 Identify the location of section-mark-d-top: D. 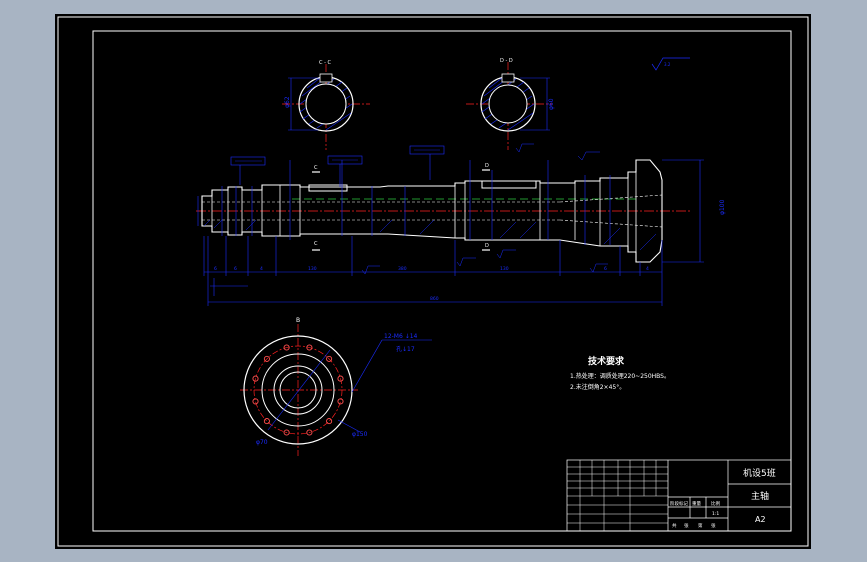
(487, 166).